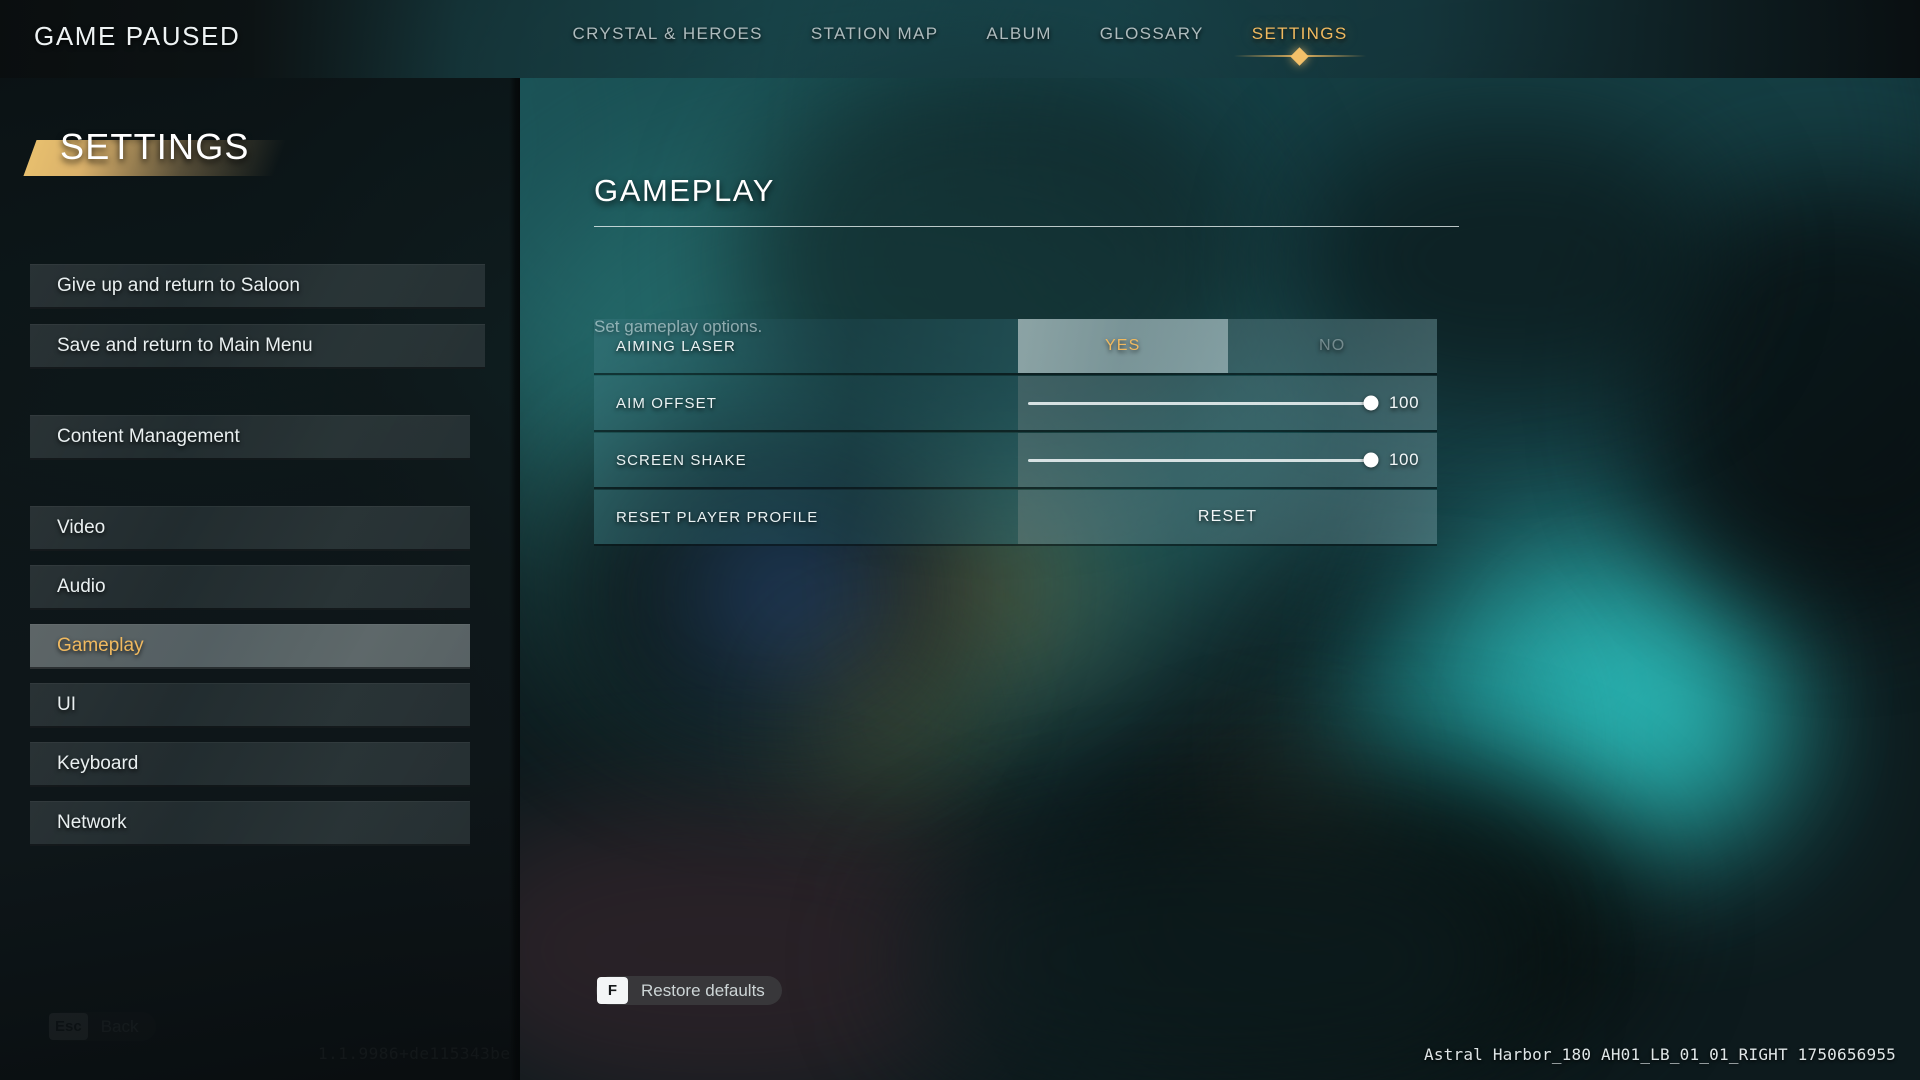 The width and height of the screenshot is (1920, 1080). What do you see at coordinates (1300, 45) in the screenshot?
I see `tab-settings: SETTINGS` at bounding box center [1300, 45].